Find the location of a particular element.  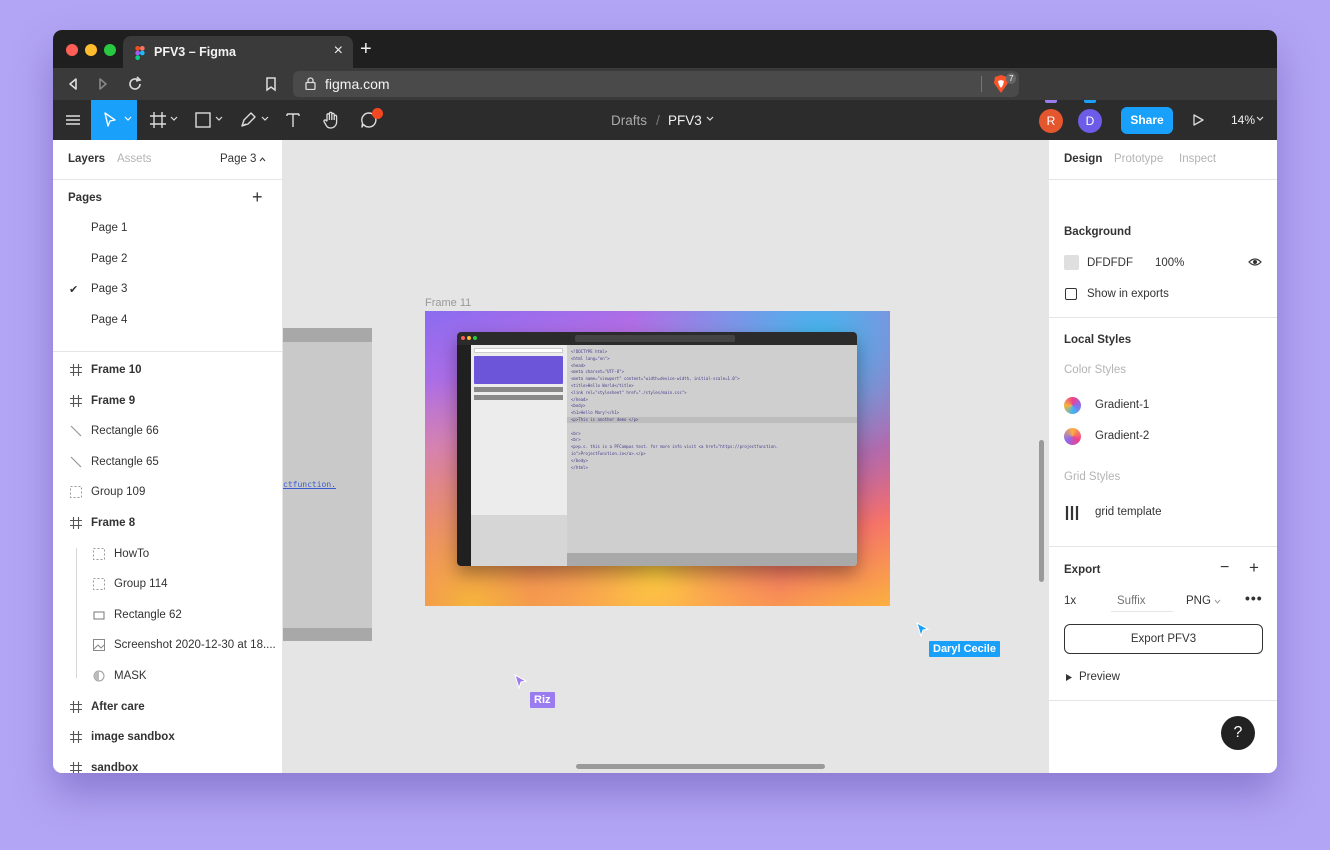

tab-inspect: Inspect is located at coordinates (1197, 159).